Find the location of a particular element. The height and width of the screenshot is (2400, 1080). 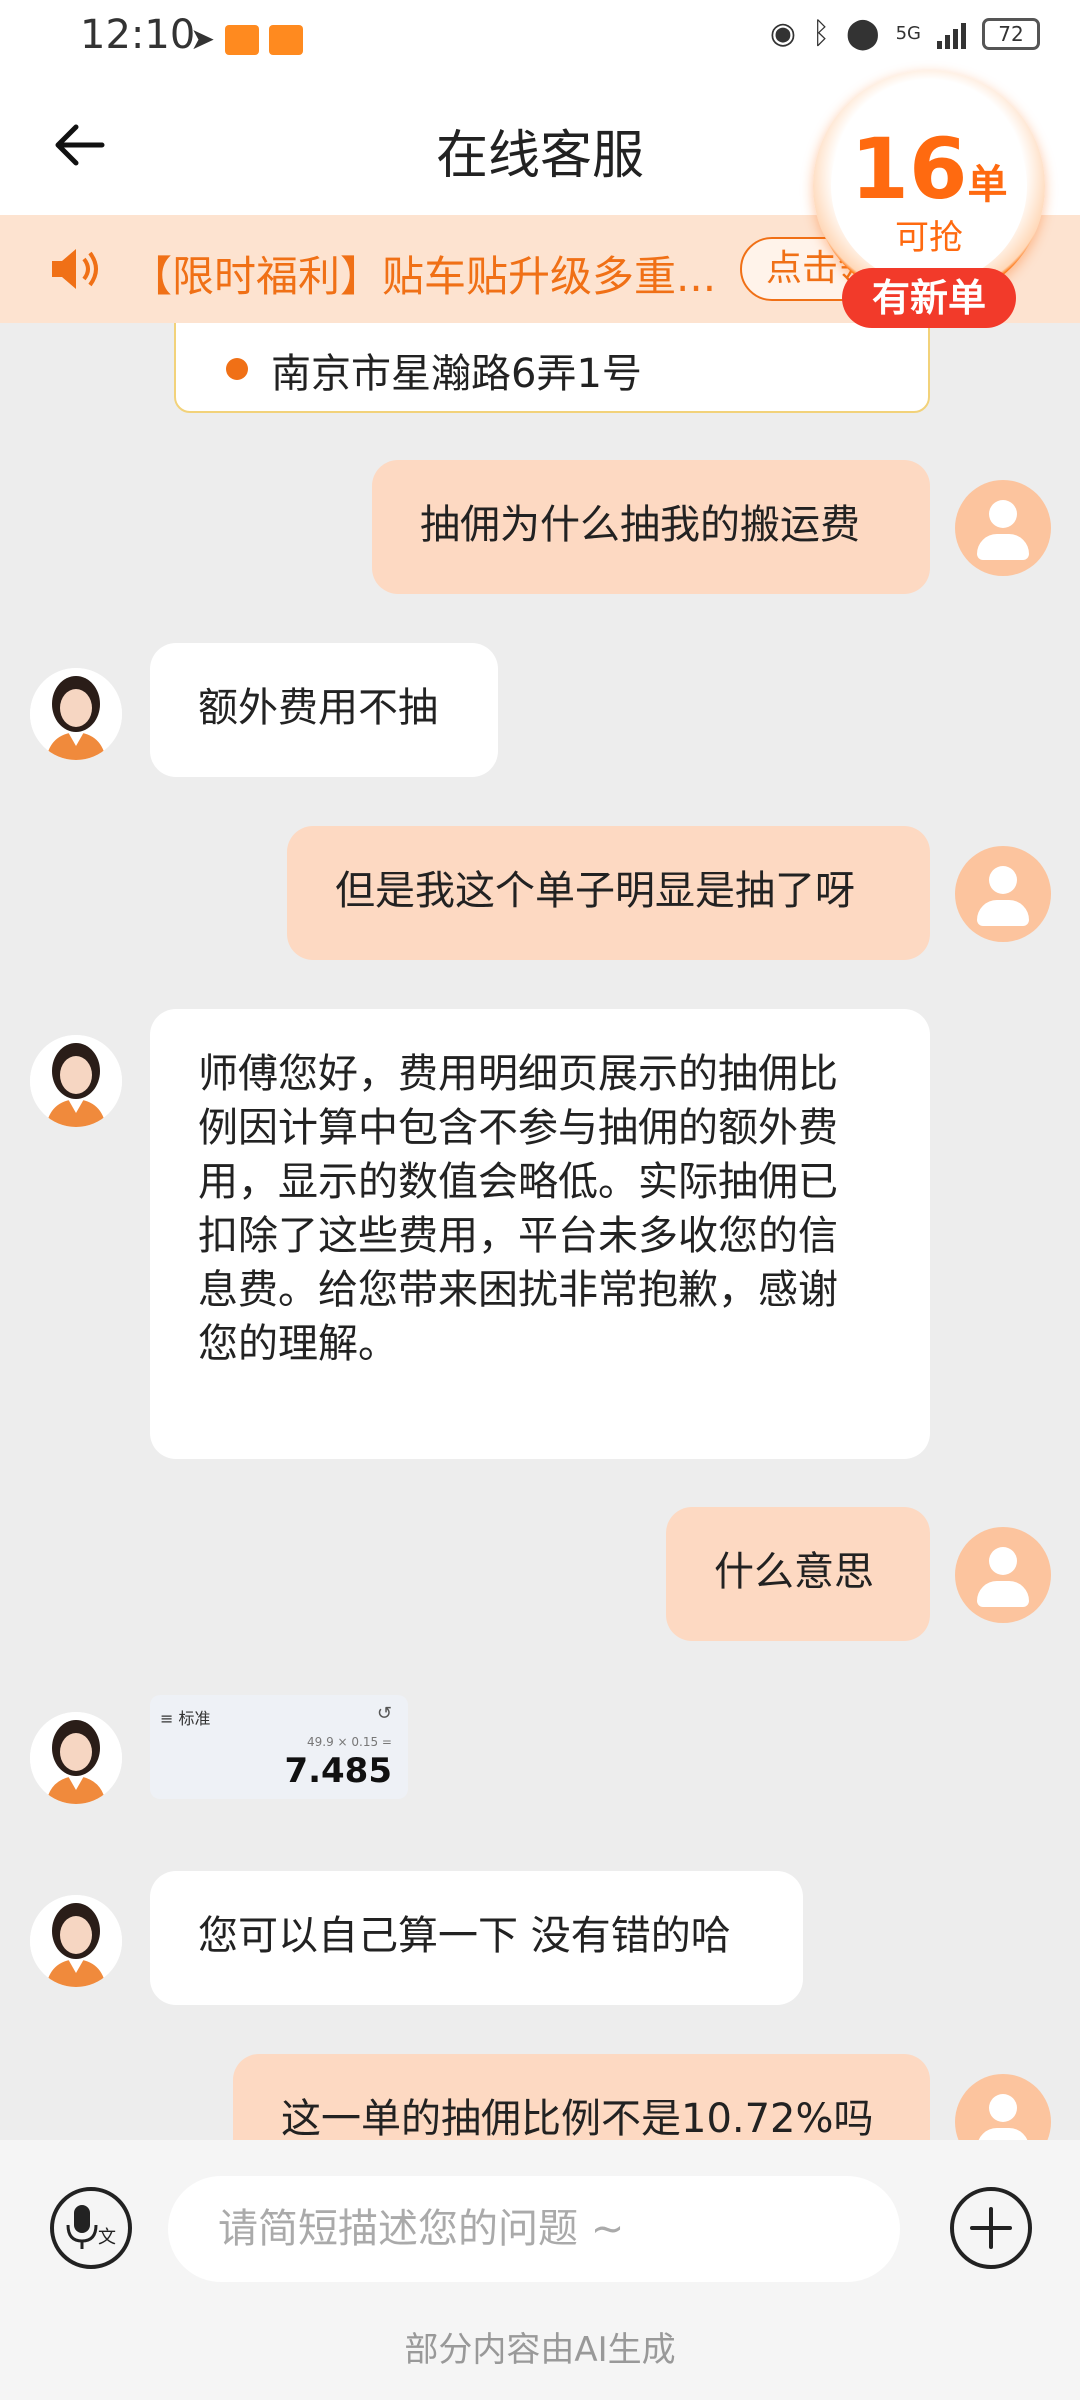

agent-message: 您可以自己算一下 没有错的哈 is located at coordinates (476, 1938).